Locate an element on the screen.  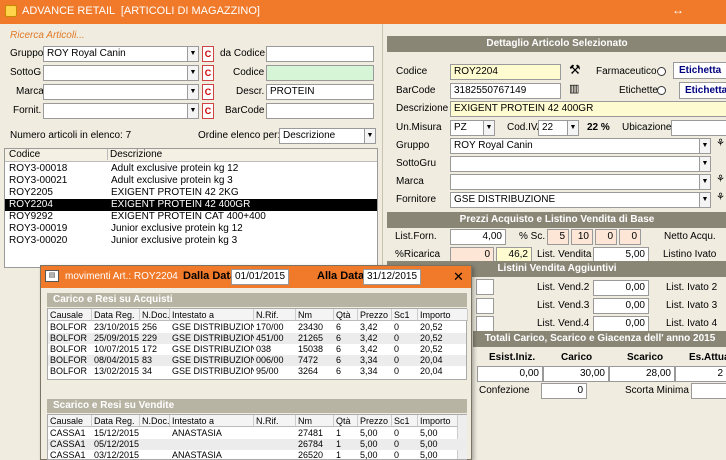
fornitore-dropdown-icon: ▼ is located at coordinates (705, 200).